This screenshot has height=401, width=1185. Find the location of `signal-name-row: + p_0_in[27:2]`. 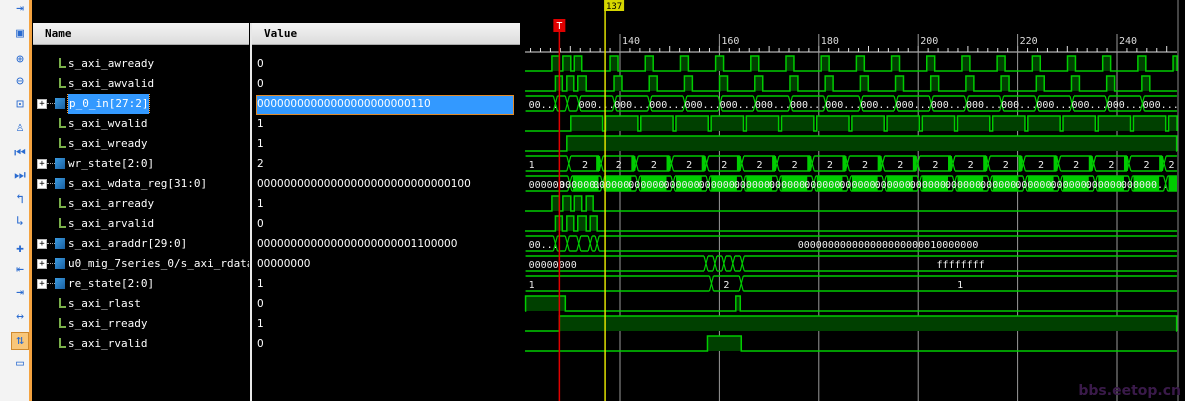

signal-name-row: + p_0_in[27:2] is located at coordinates (141, 104).